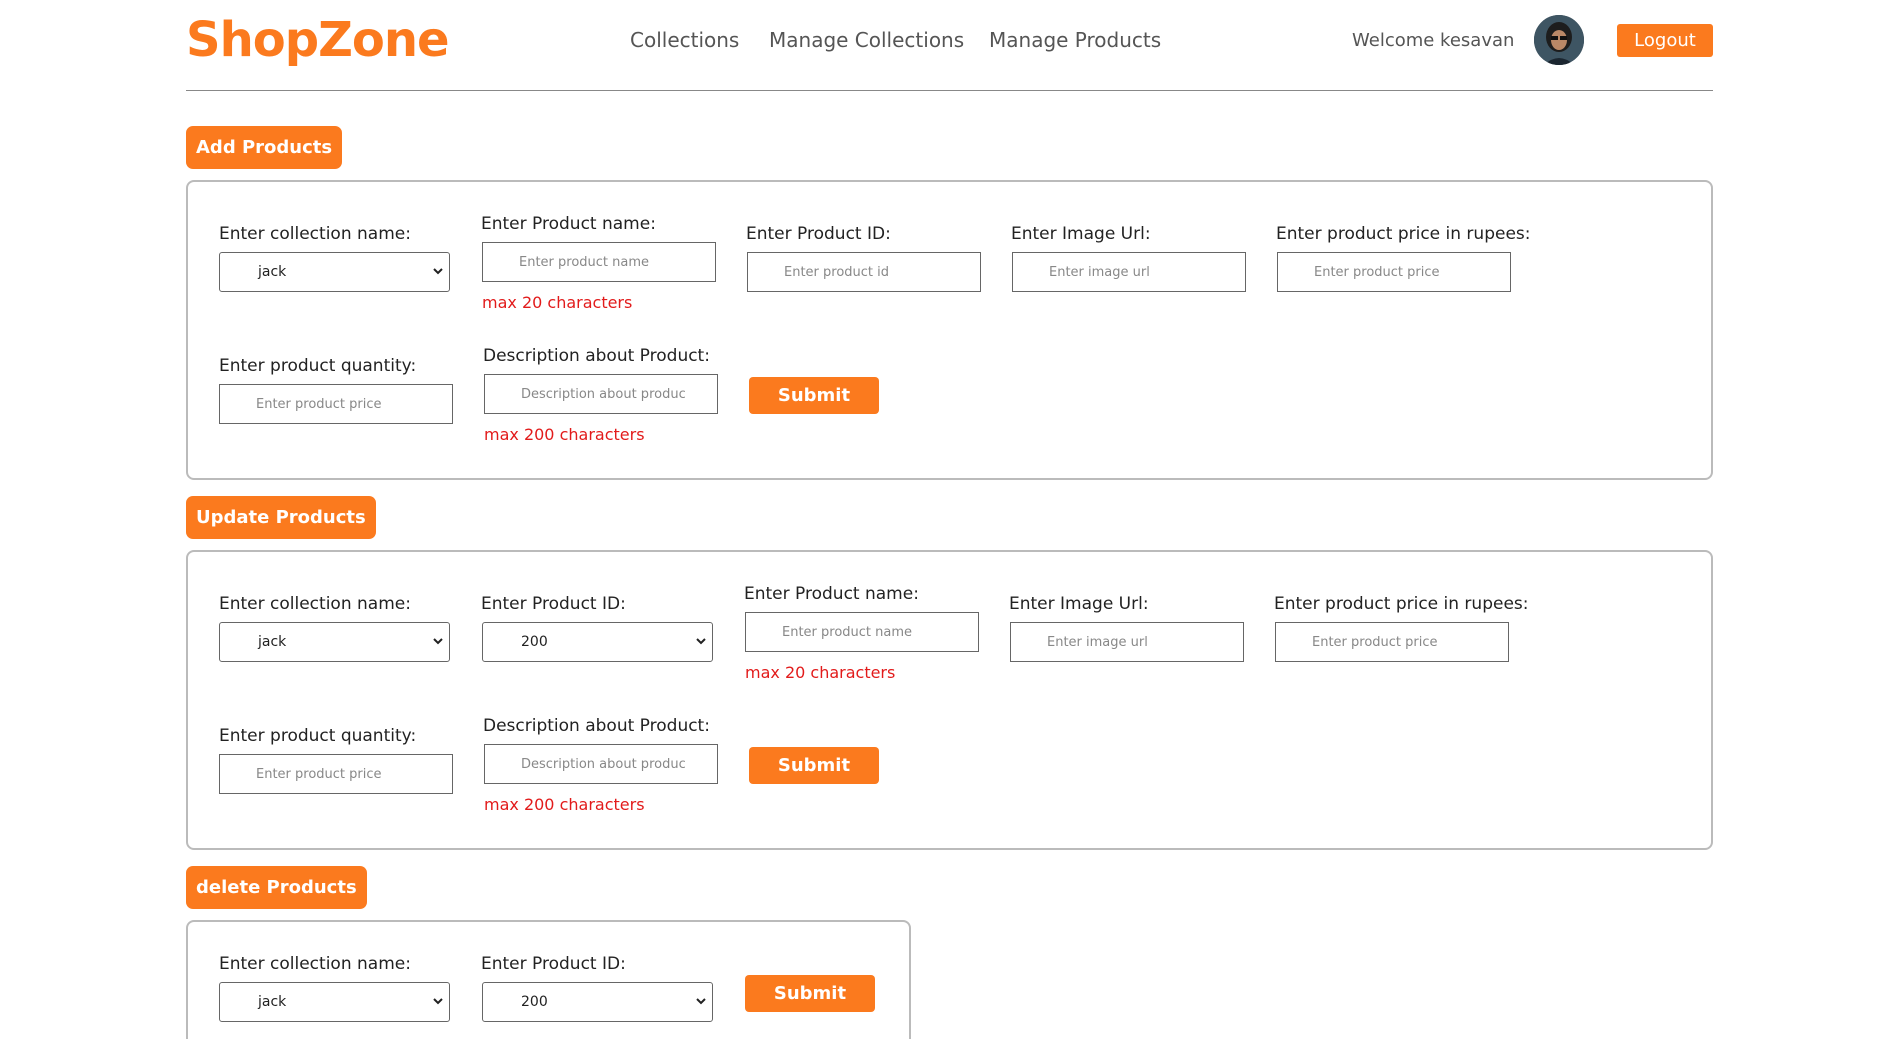 The image size is (1897, 1039). I want to click on welcome-text: Welcome kesavan, so click(1433, 40).